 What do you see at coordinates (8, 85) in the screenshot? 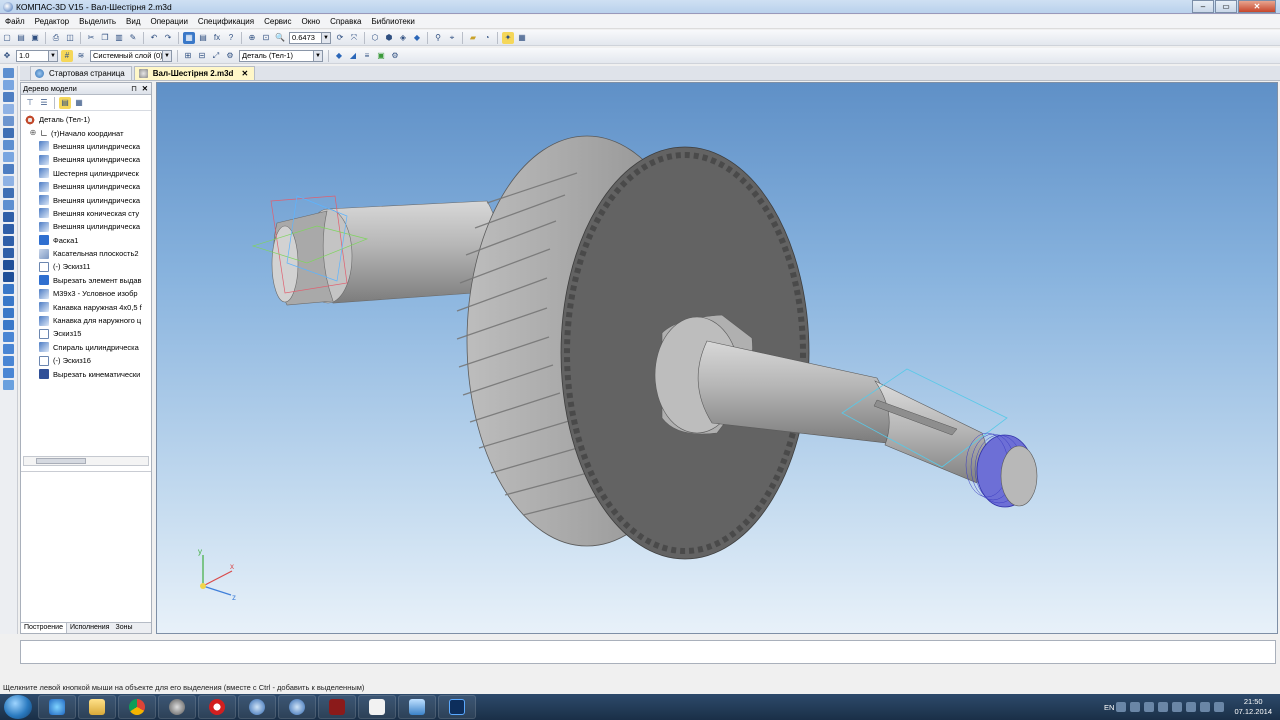
I see `curves-icon` at bounding box center [8, 85].